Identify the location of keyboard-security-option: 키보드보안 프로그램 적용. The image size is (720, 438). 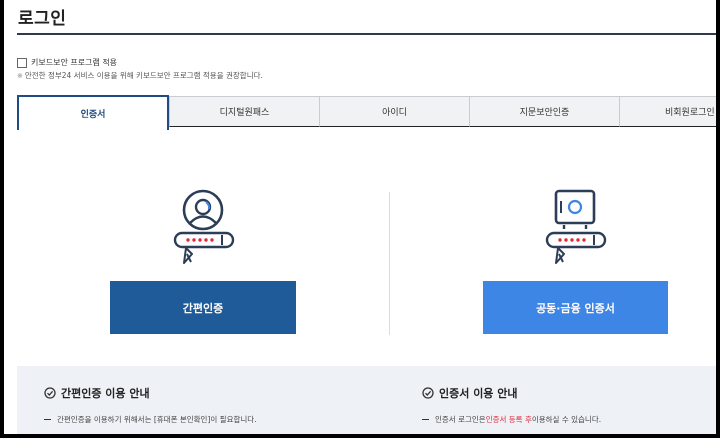
(67, 62).